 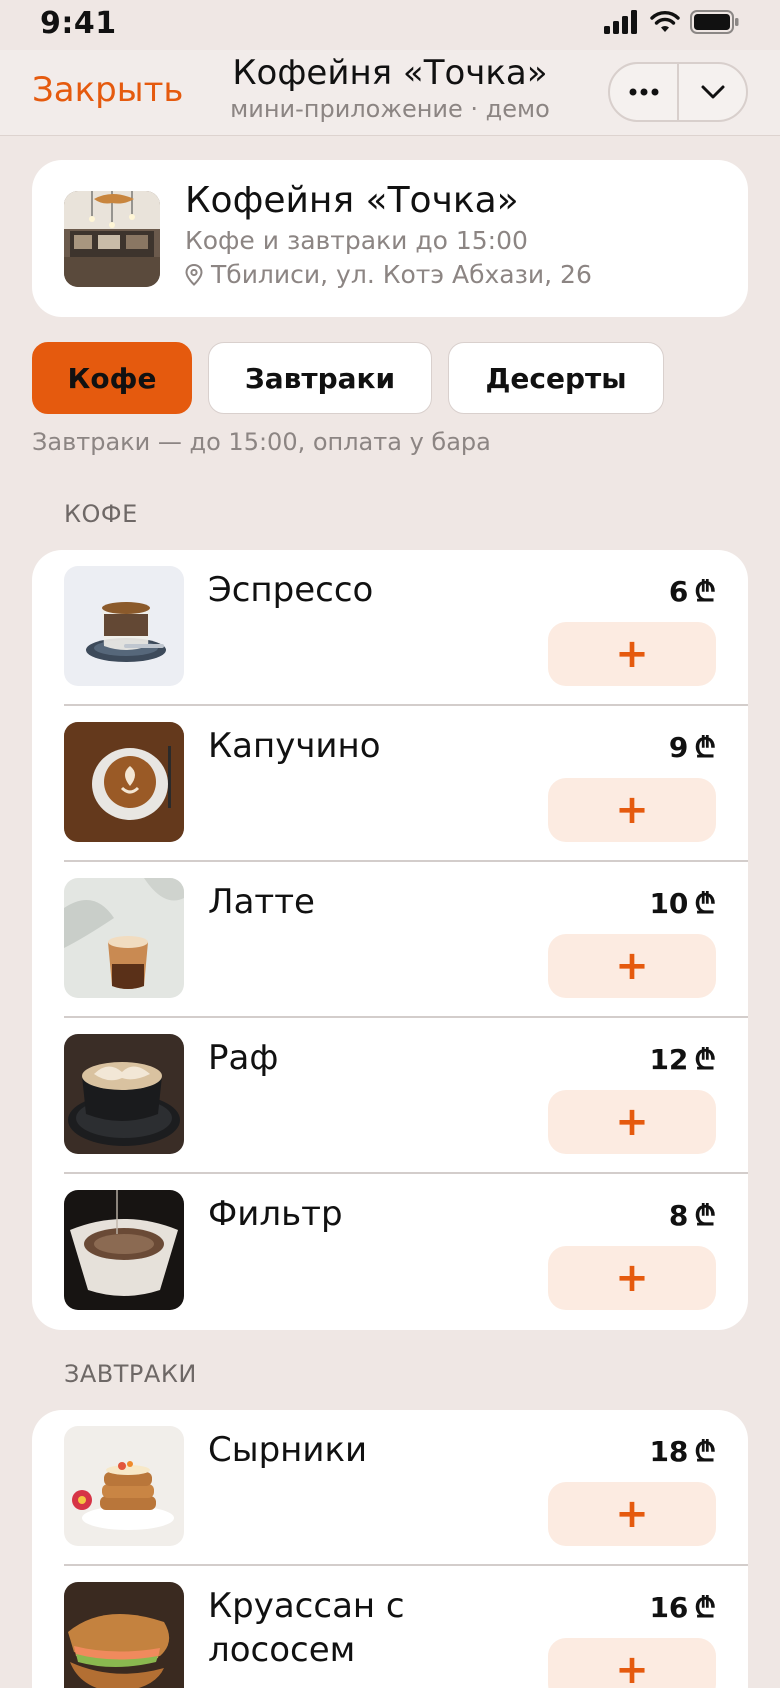 What do you see at coordinates (665, 21) in the screenshot?
I see `wifi-icon` at bounding box center [665, 21].